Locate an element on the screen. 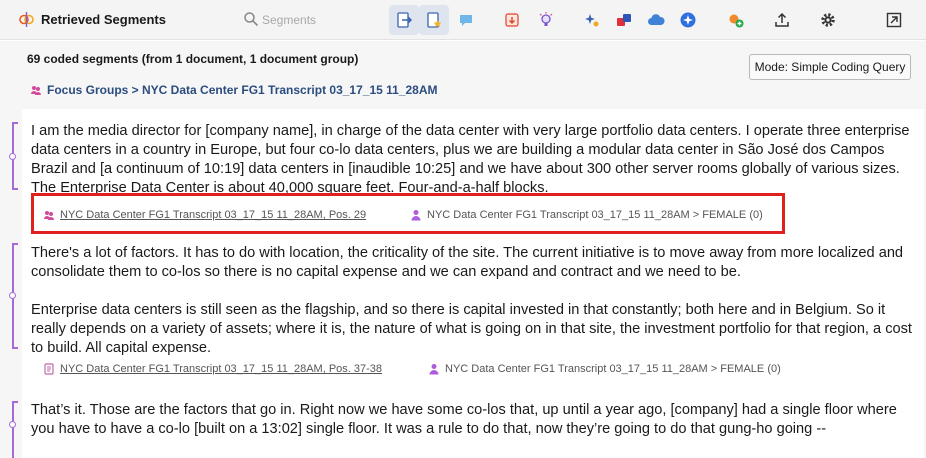 The width and height of the screenshot is (926, 458). undock-button is located at coordinates (894, 20).